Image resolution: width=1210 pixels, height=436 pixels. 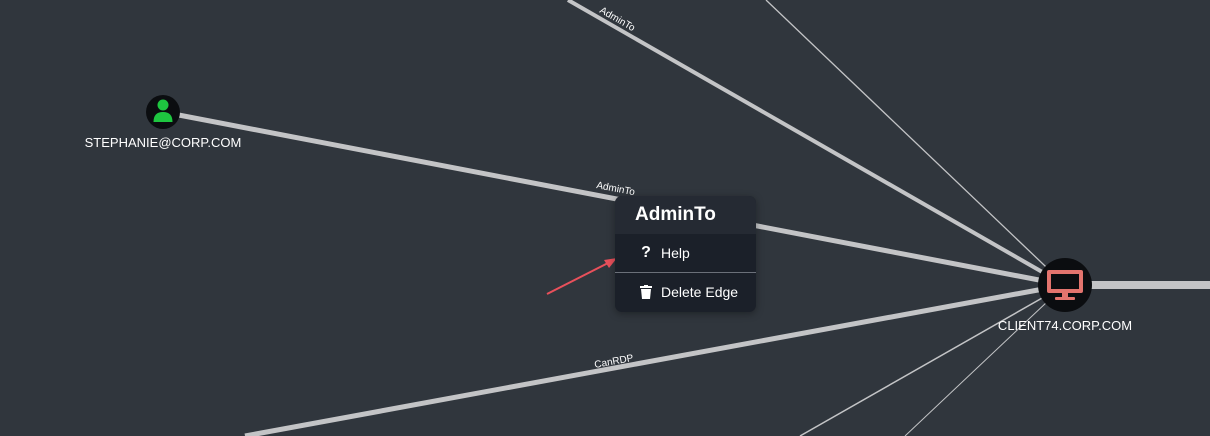 I want to click on delete-edge-menu-item: Delete Edge, so click(x=685, y=292).